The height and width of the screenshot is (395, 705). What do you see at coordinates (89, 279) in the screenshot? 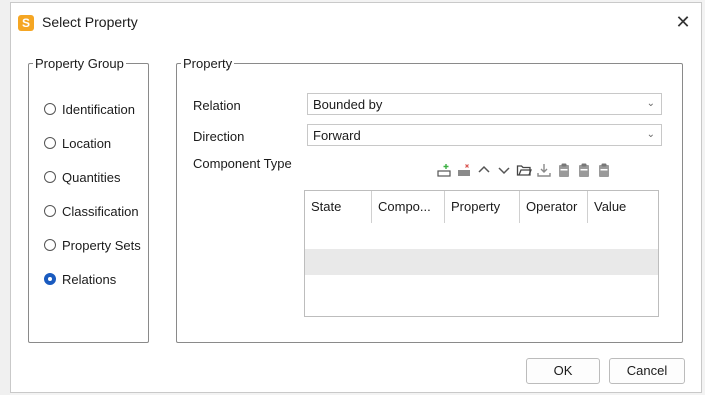
I see `radio-label: Relations` at bounding box center [89, 279].